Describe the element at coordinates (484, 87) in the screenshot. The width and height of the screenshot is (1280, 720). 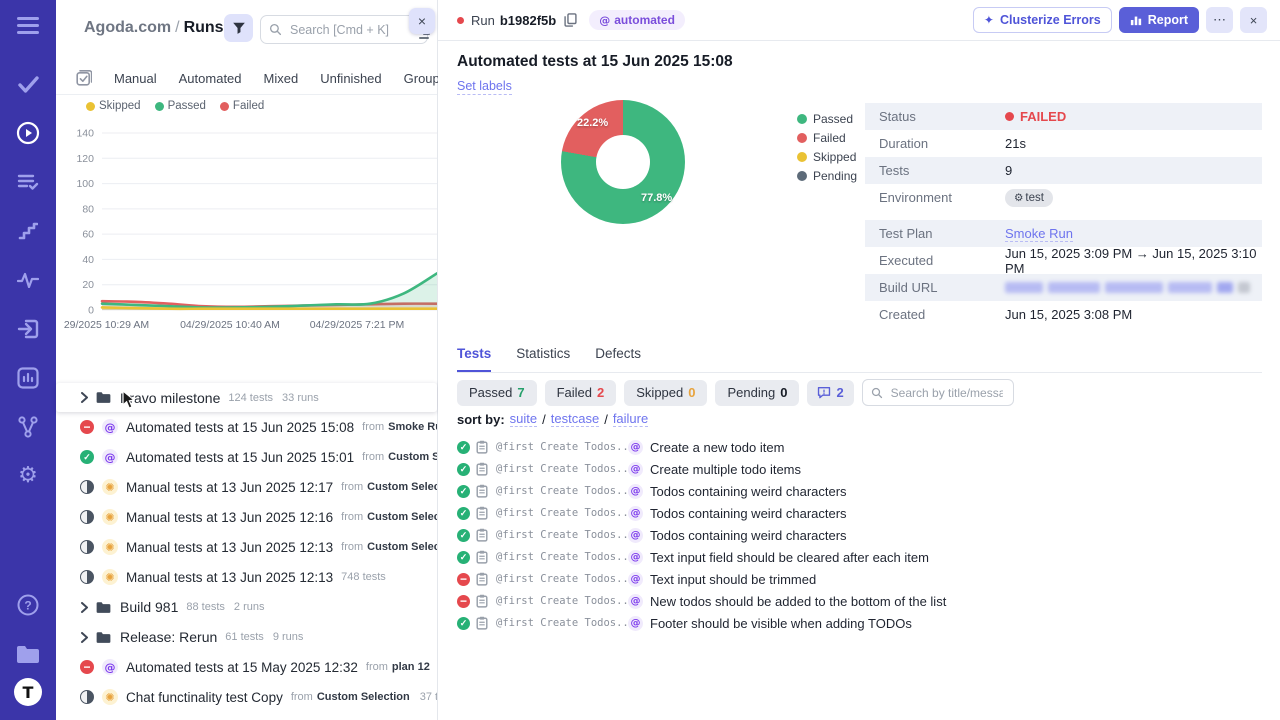
I see `set-labels-link: Set labels` at that location.